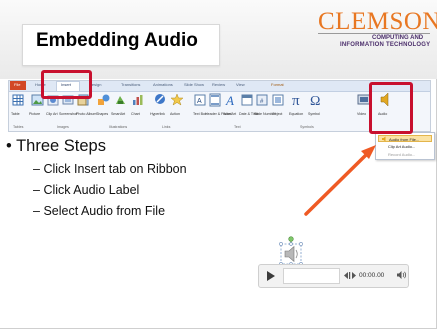 This screenshot has height=329, width=437. Describe the element at coordinates (362, 114) in the screenshot. I see `button-video-label: Video` at that location.